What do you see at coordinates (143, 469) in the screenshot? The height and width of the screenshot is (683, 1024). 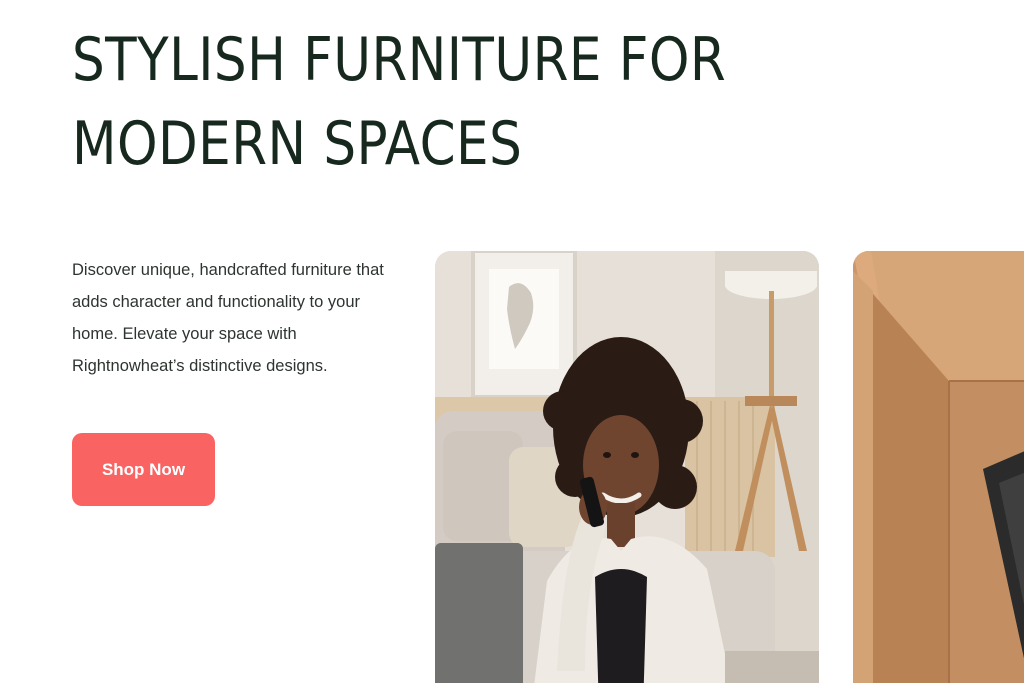 I see `shop-now-button: Shop Now` at bounding box center [143, 469].